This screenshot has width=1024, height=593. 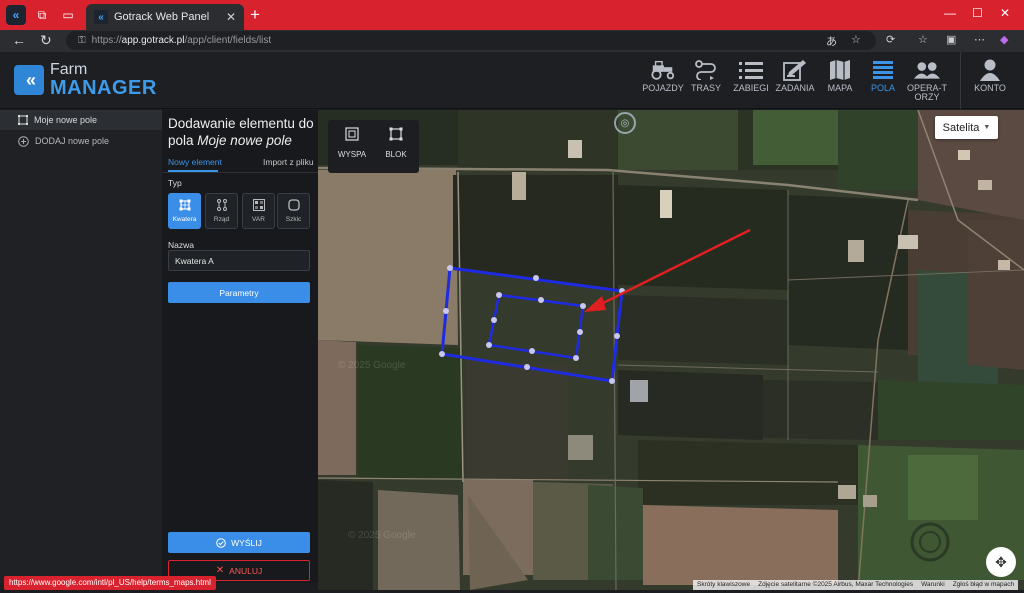 What do you see at coordinates (961, 127) in the screenshot?
I see `map-type-label: Satelita` at bounding box center [961, 127].